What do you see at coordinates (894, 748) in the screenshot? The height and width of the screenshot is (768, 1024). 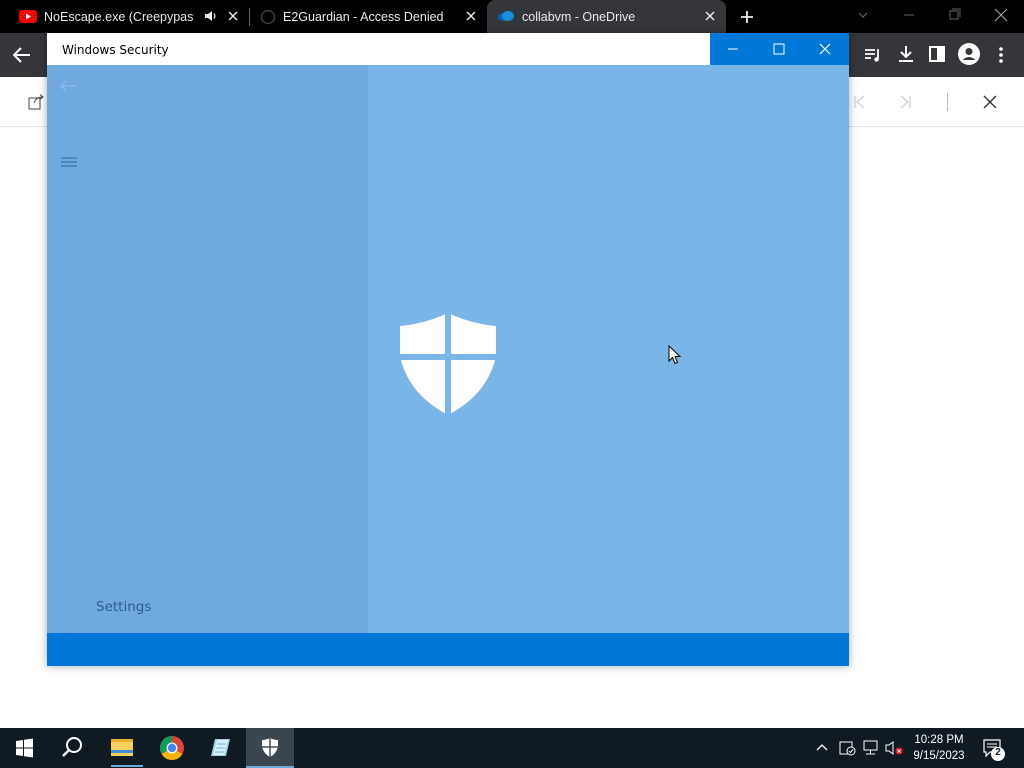 I see `volume-muted-icon` at bounding box center [894, 748].